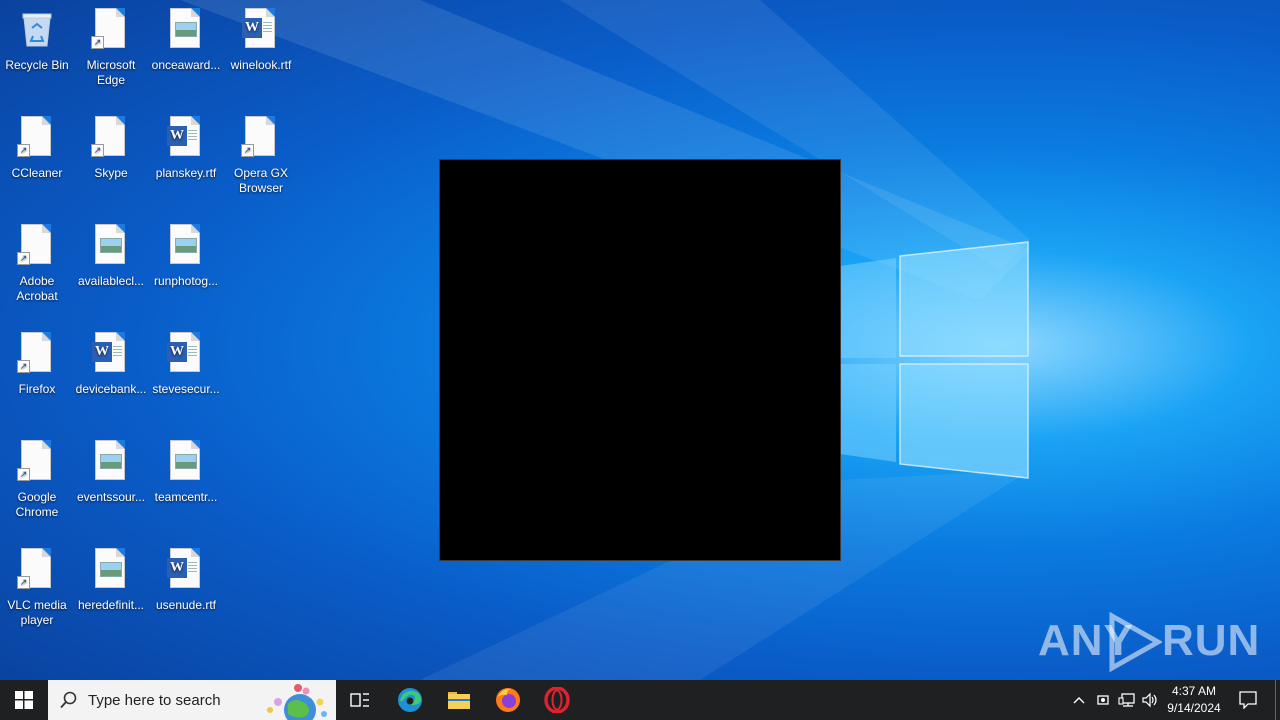 The image size is (1280, 720). Describe the element at coordinates (934, 360) in the screenshot. I see `windows-logo-wallpaper` at that location.